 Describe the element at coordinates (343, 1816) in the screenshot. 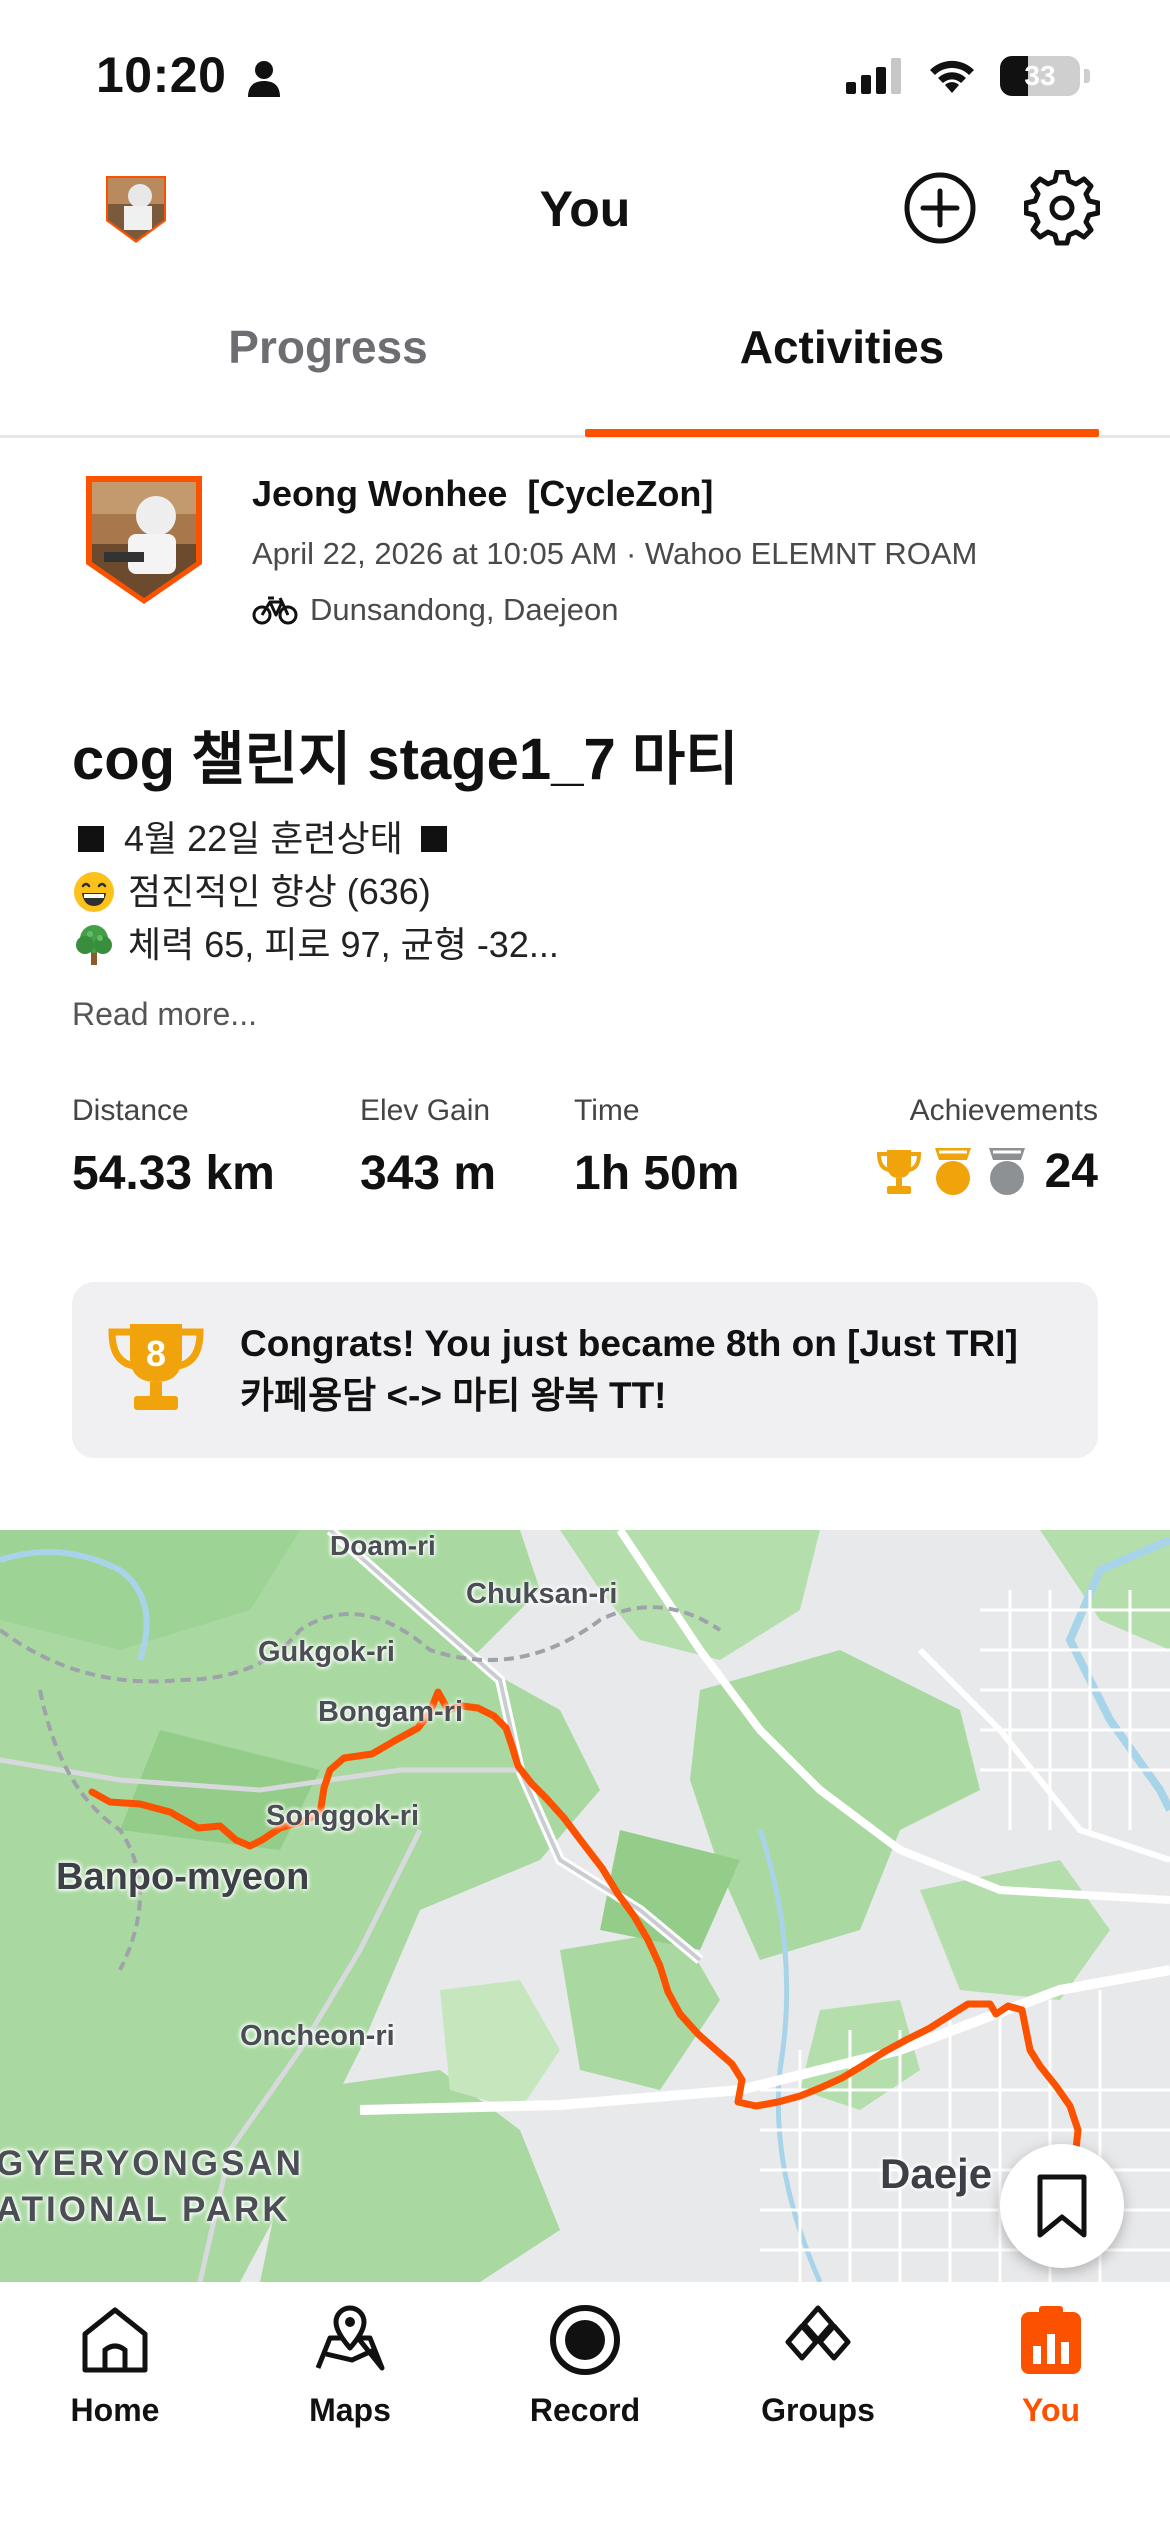

I see `map-label-songgok: Songgok-ri` at that location.